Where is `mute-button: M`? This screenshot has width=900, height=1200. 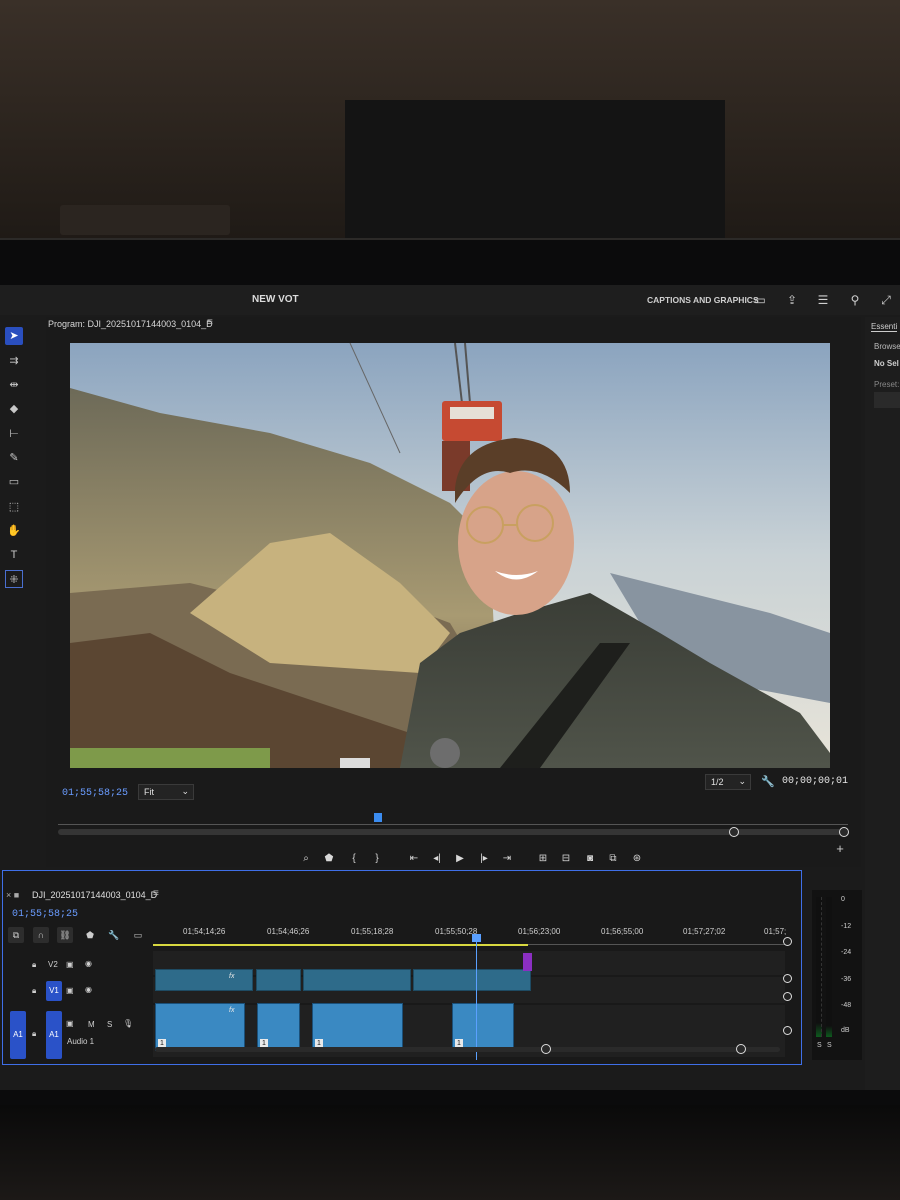 mute-button: M is located at coordinates (91, 1024).